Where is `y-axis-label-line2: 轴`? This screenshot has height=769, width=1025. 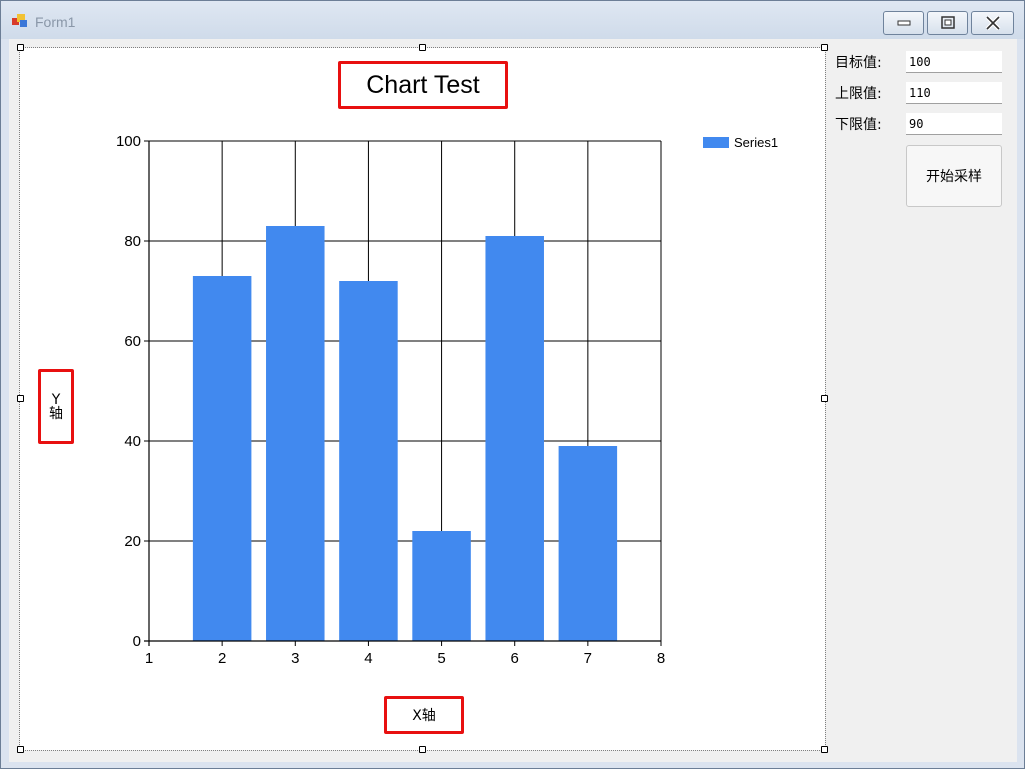
y-axis-label-line2: 轴 is located at coordinates (56, 413).